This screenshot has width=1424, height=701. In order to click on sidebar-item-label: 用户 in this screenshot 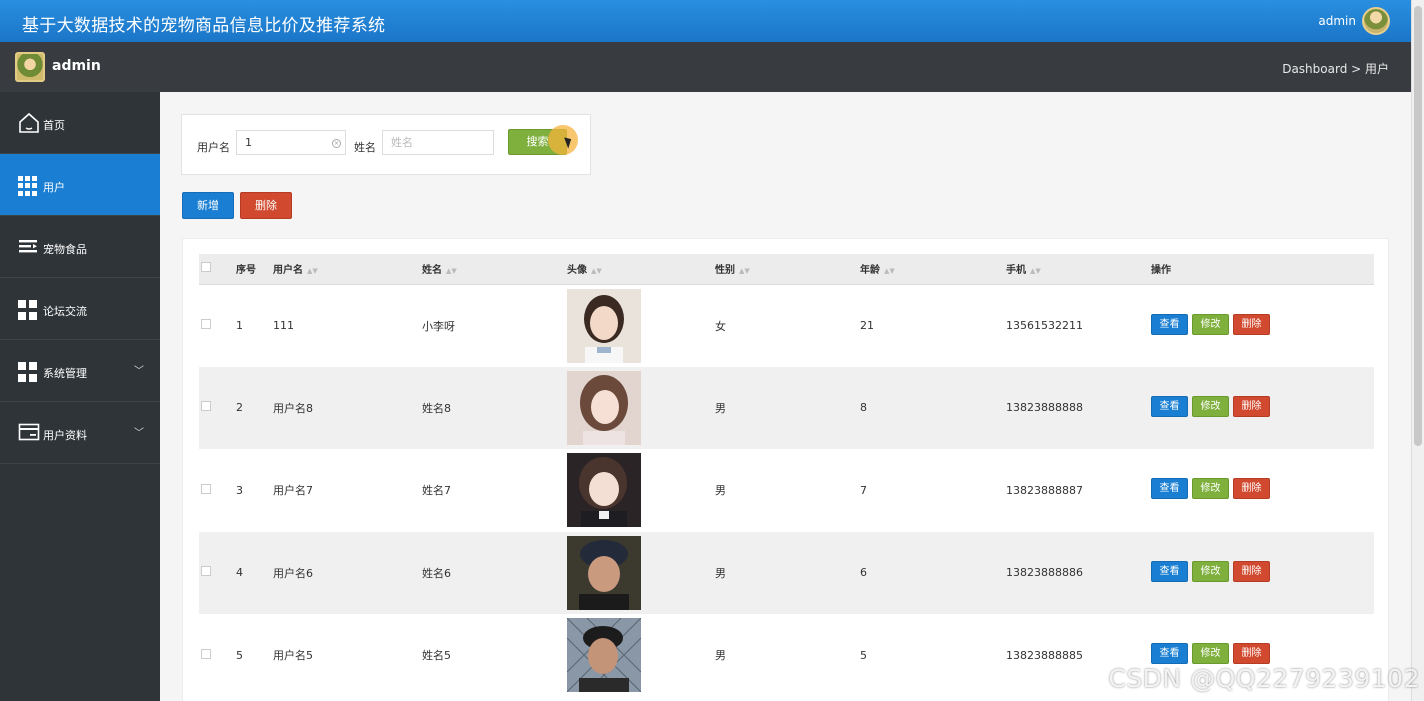, I will do `click(54, 187)`.